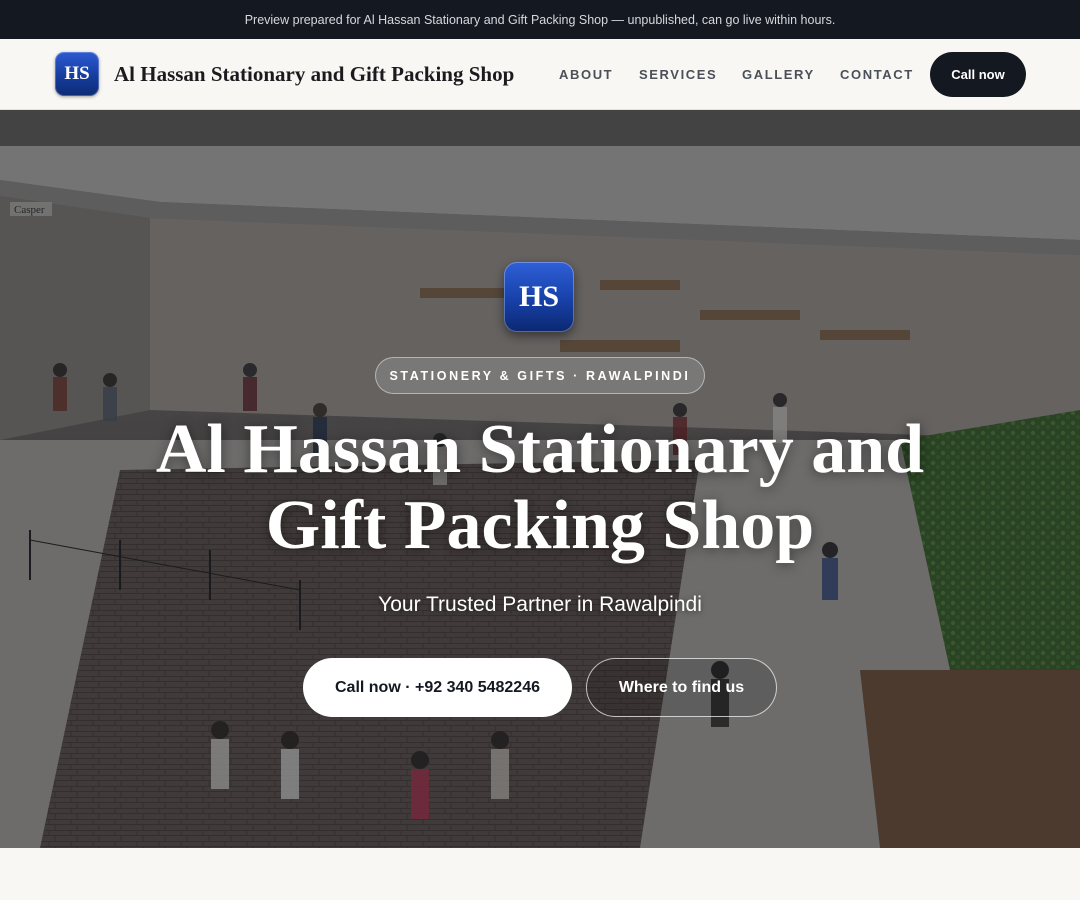  I want to click on hero-eyebrow-pill: STATIONERY & GIFTS · RAWALPINDI, so click(540, 375).